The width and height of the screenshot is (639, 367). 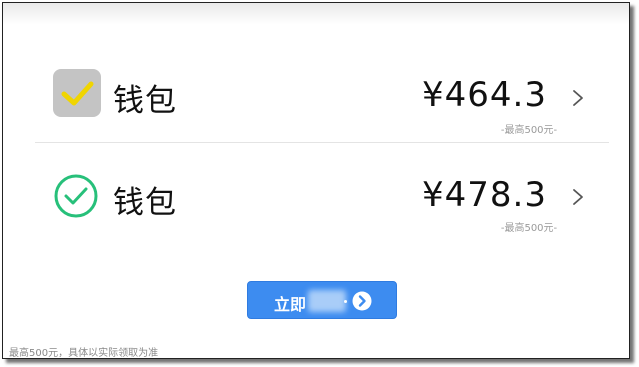 I want to click on circle-check-icon, so click(x=76, y=196).